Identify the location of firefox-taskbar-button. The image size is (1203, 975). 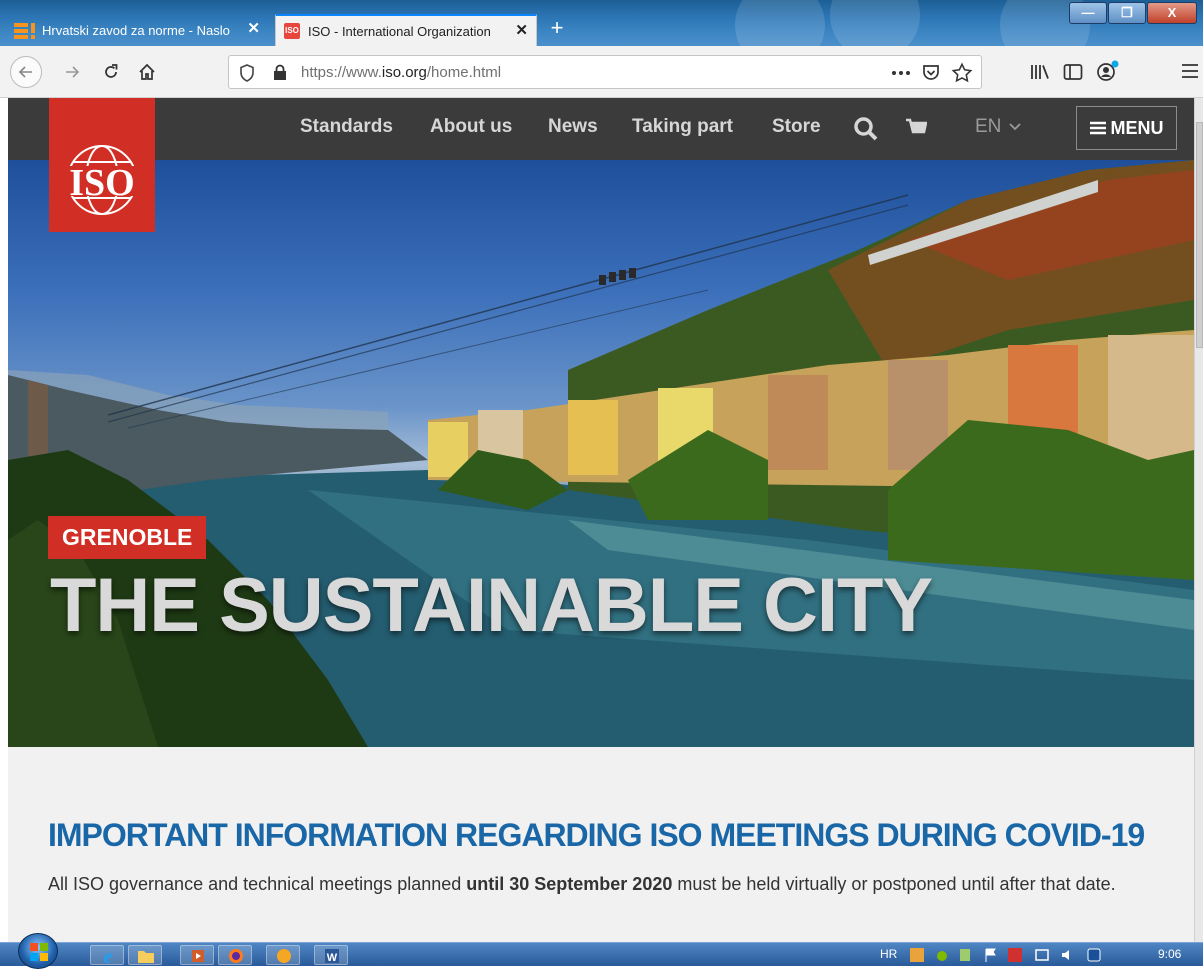
(235, 955).